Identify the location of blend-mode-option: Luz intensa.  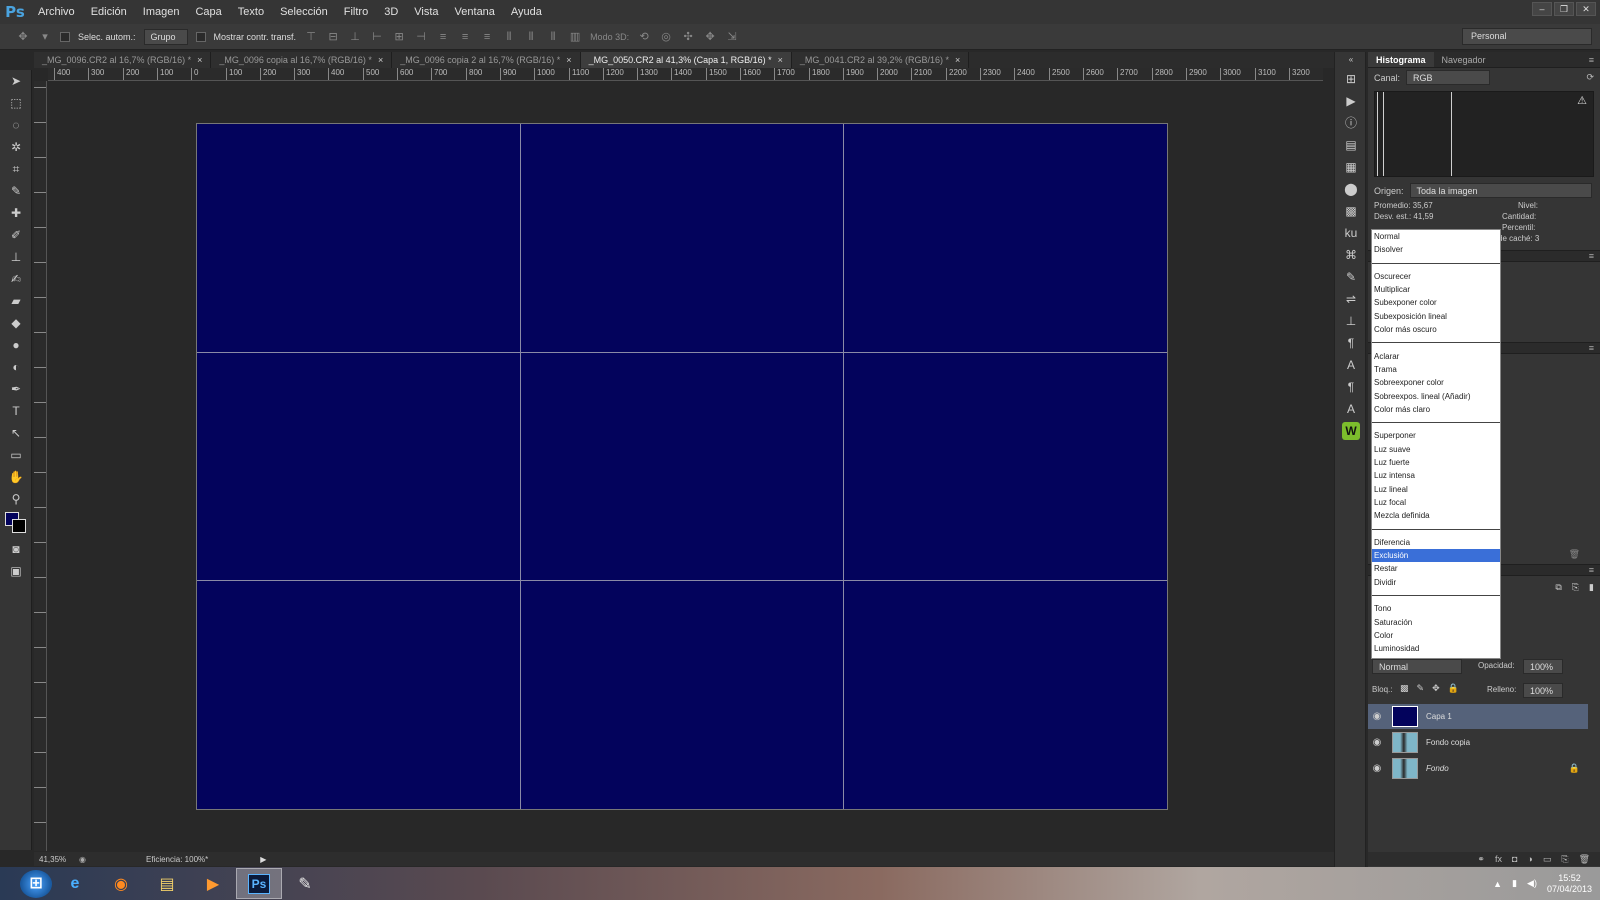
(1436, 475).